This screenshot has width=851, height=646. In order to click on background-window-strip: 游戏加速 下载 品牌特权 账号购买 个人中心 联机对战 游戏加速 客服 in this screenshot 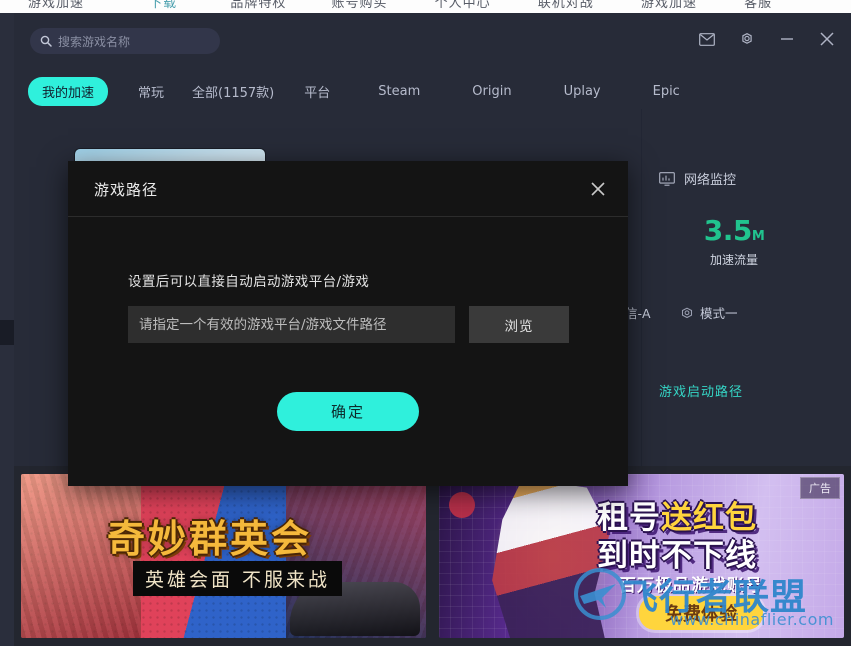, I will do `click(425, 6)`.